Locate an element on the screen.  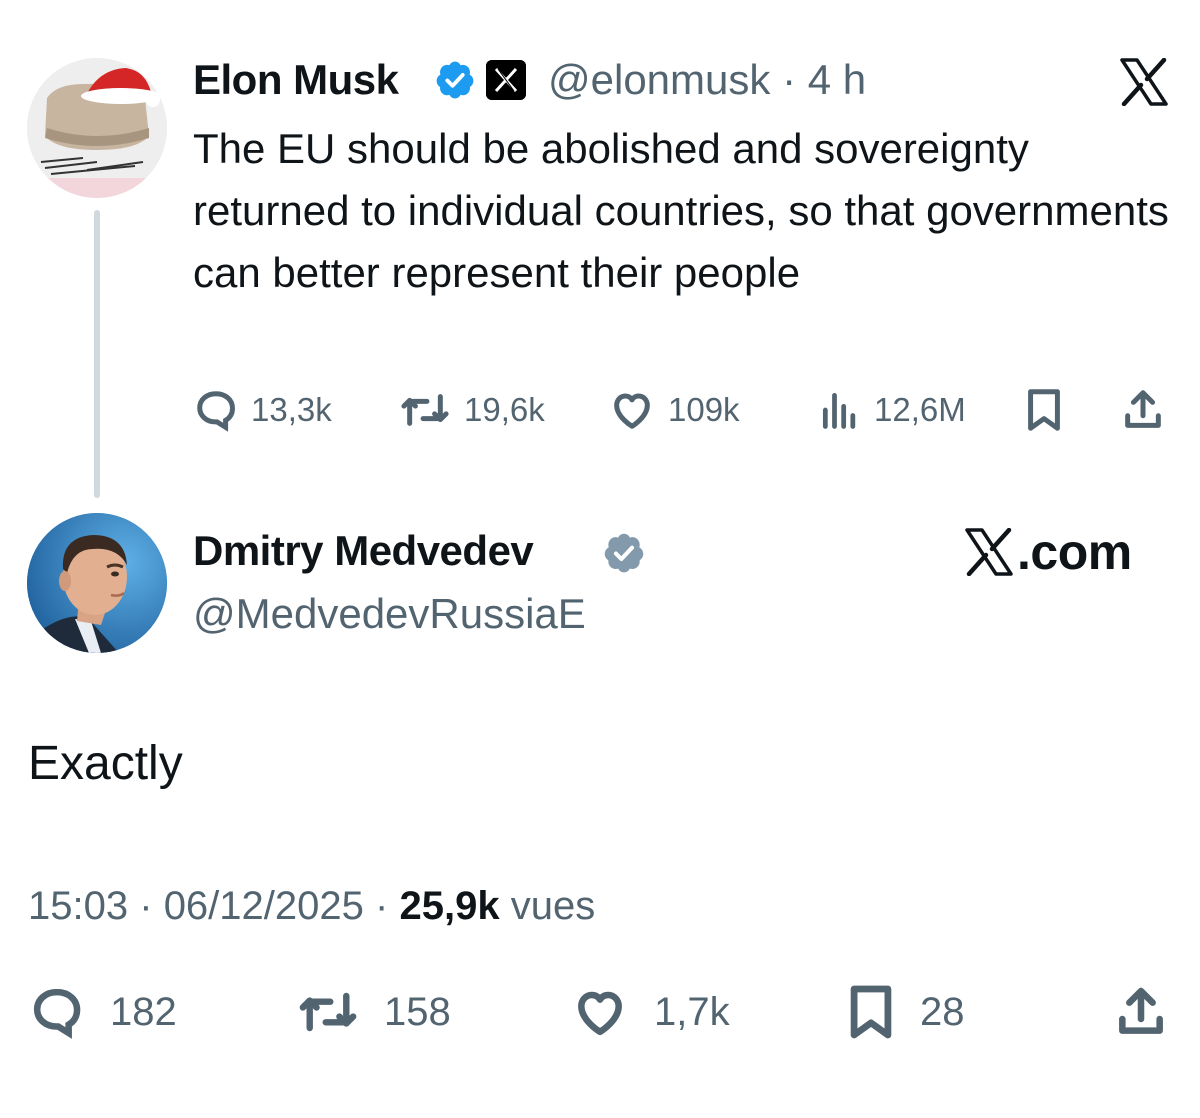
quoted-author-name: Elon Musk is located at coordinates (296, 80).